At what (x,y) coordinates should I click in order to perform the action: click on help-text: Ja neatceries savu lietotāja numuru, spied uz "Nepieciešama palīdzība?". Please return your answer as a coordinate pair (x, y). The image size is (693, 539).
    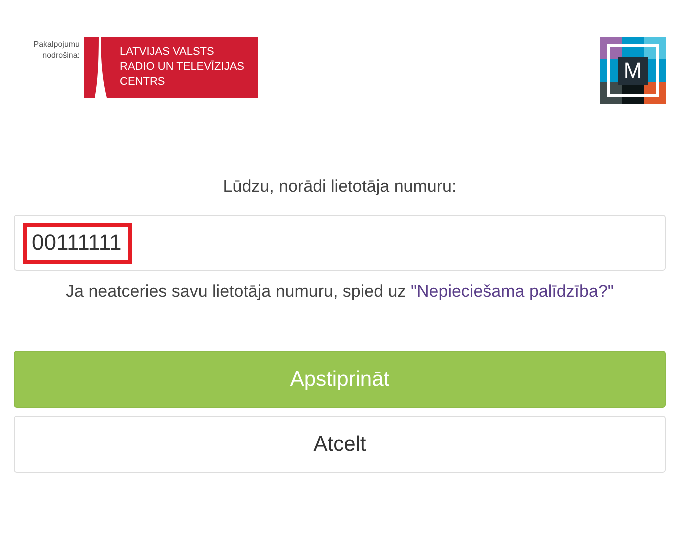
    Looking at the image, I should click on (340, 292).